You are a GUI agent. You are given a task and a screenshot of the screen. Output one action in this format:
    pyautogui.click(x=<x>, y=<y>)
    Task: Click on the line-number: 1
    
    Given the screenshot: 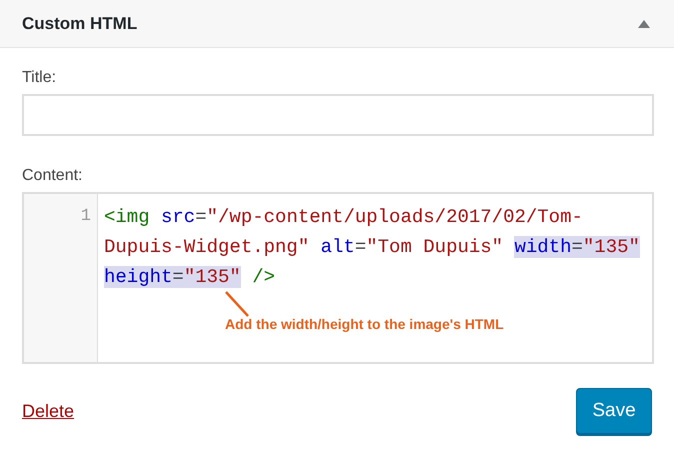 What is the action you would take?
    pyautogui.click(x=85, y=217)
    